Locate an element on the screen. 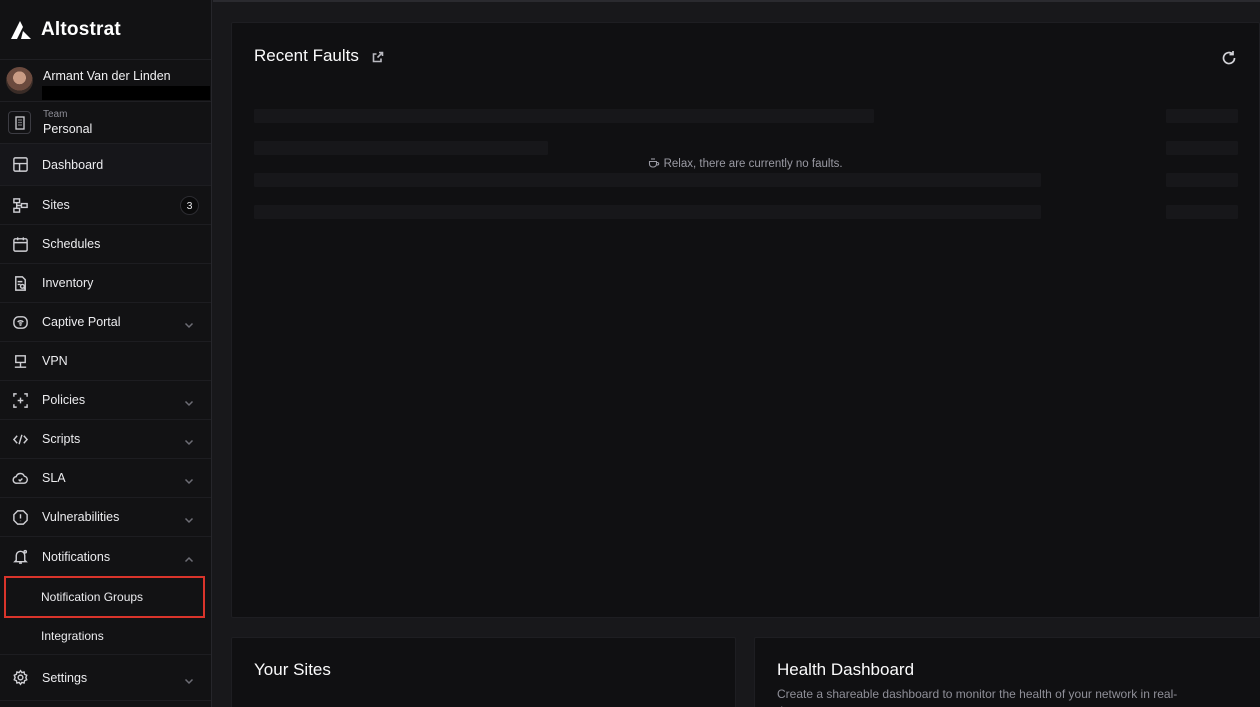 Image resolution: width=1260 pixels, height=707 pixels. vpn-monitor-icon is located at coordinates (20, 361).